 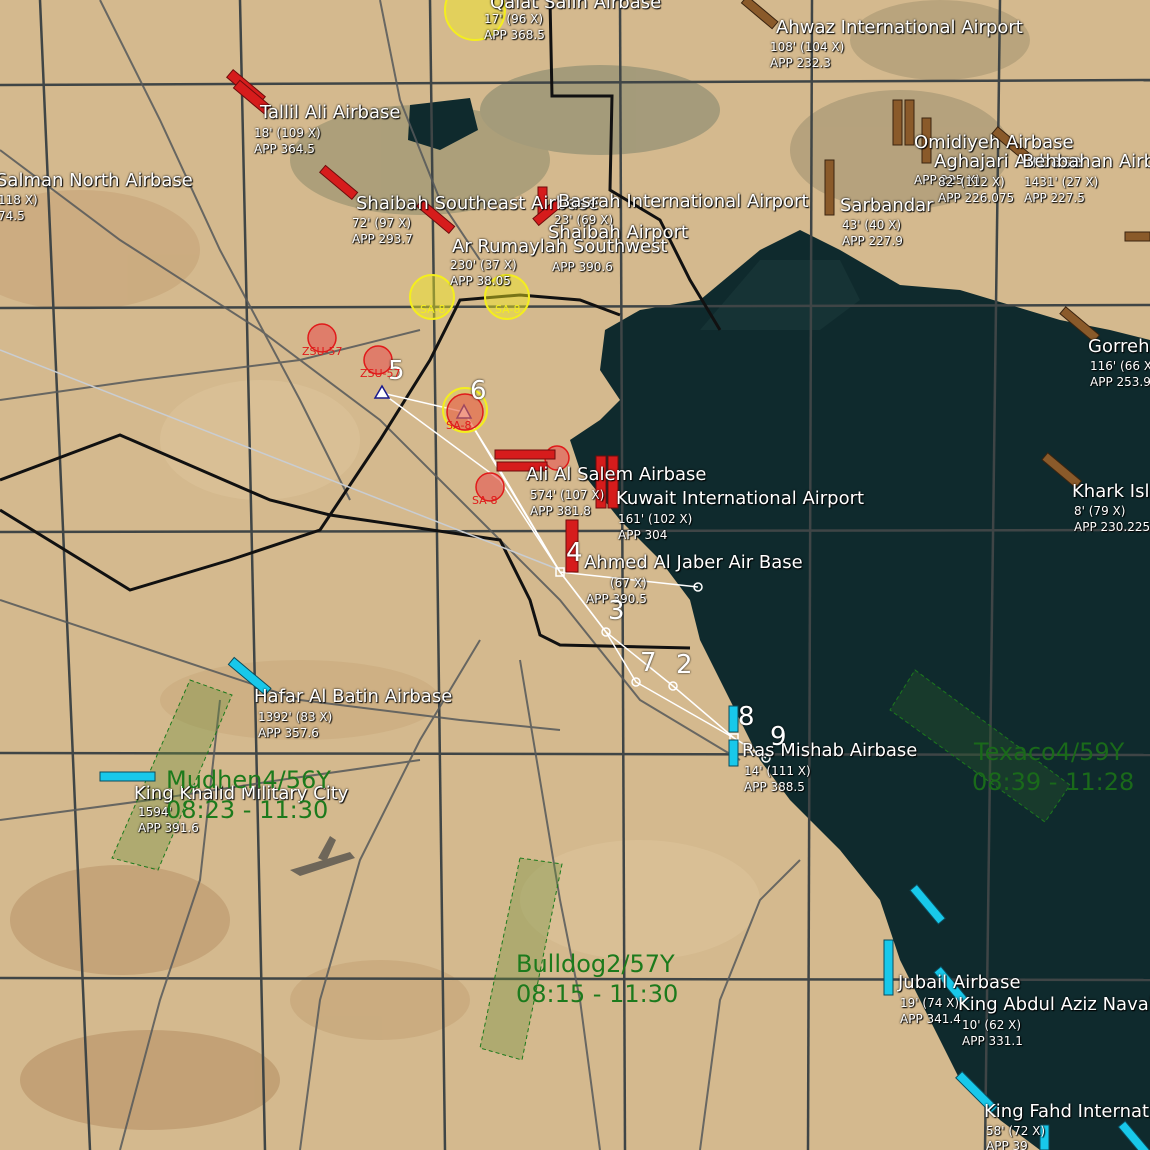 What do you see at coordinates (96, 181) in the screenshot?
I see `airbase-label: Salman North Airbase` at bounding box center [96, 181].